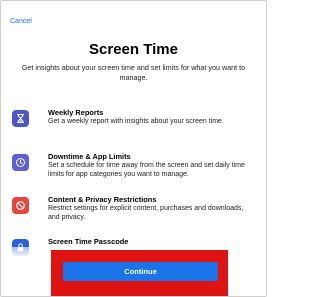 This screenshot has height=297, width=320. Describe the element at coordinates (133, 49) in the screenshot. I see `page-title: Screen Time` at that location.